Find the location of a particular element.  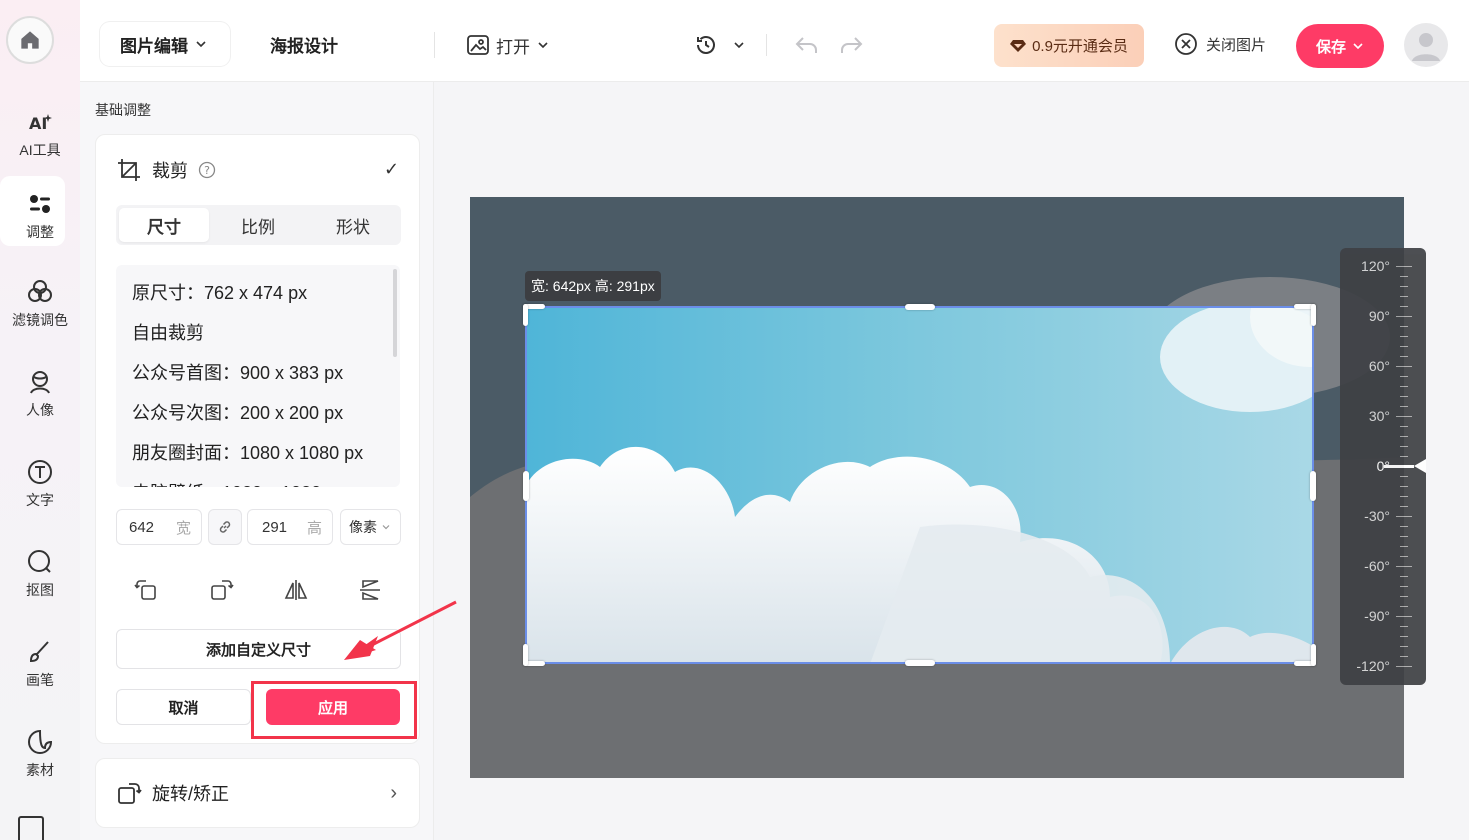

divider is located at coordinates (434, 45).